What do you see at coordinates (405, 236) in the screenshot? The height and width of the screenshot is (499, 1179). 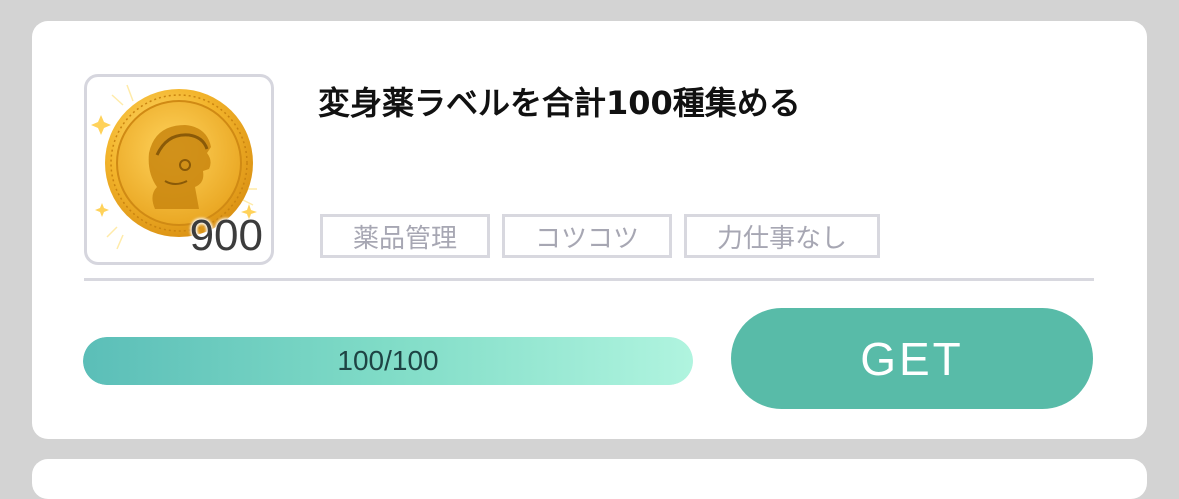 I see `tag-chip: 薬品管理` at bounding box center [405, 236].